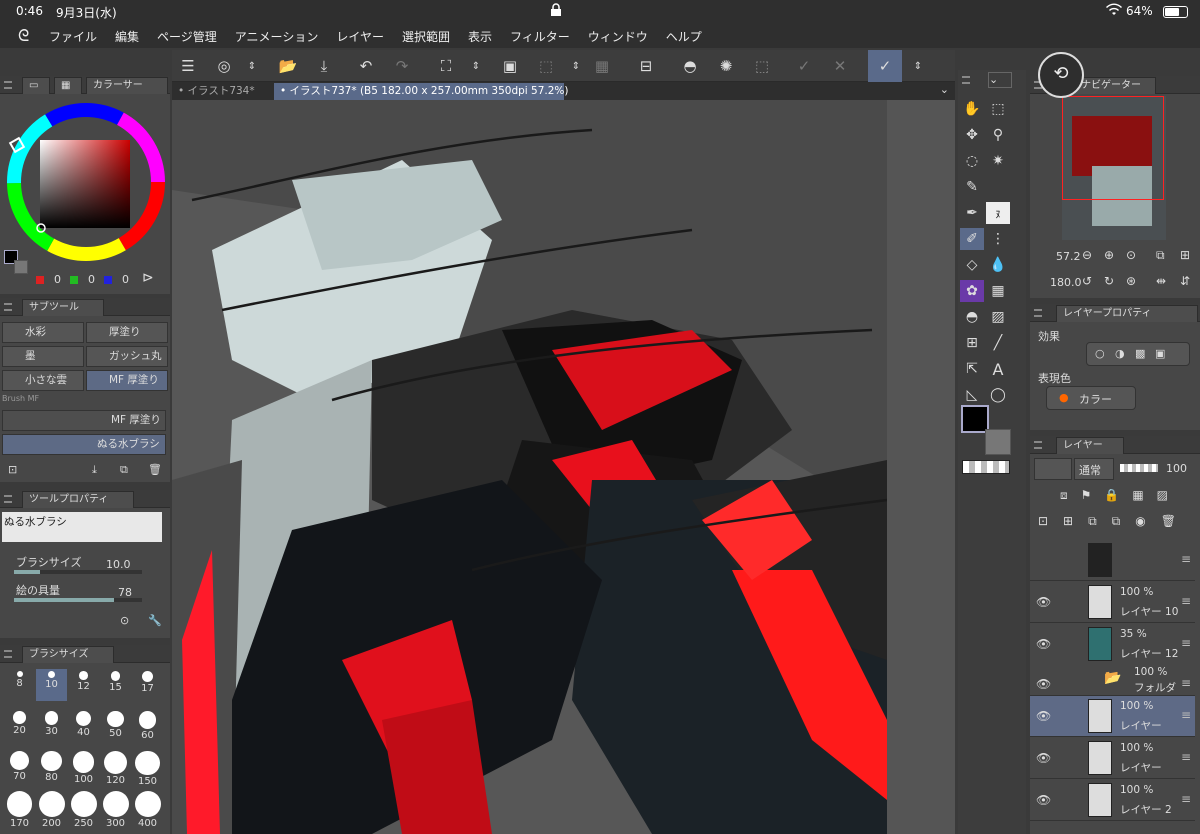  What do you see at coordinates (1139, 468) in the screenshot?
I see `opacity-slider` at bounding box center [1139, 468].